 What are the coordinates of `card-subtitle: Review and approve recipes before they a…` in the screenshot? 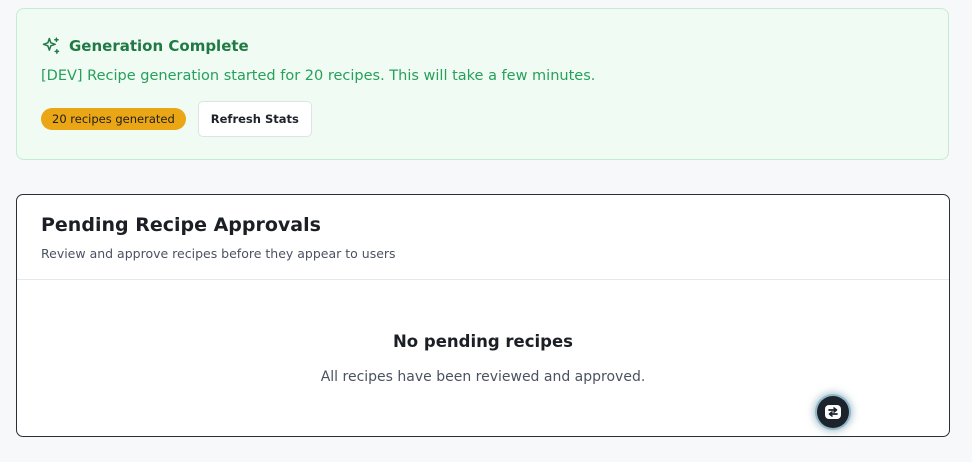 It's located at (218, 253).